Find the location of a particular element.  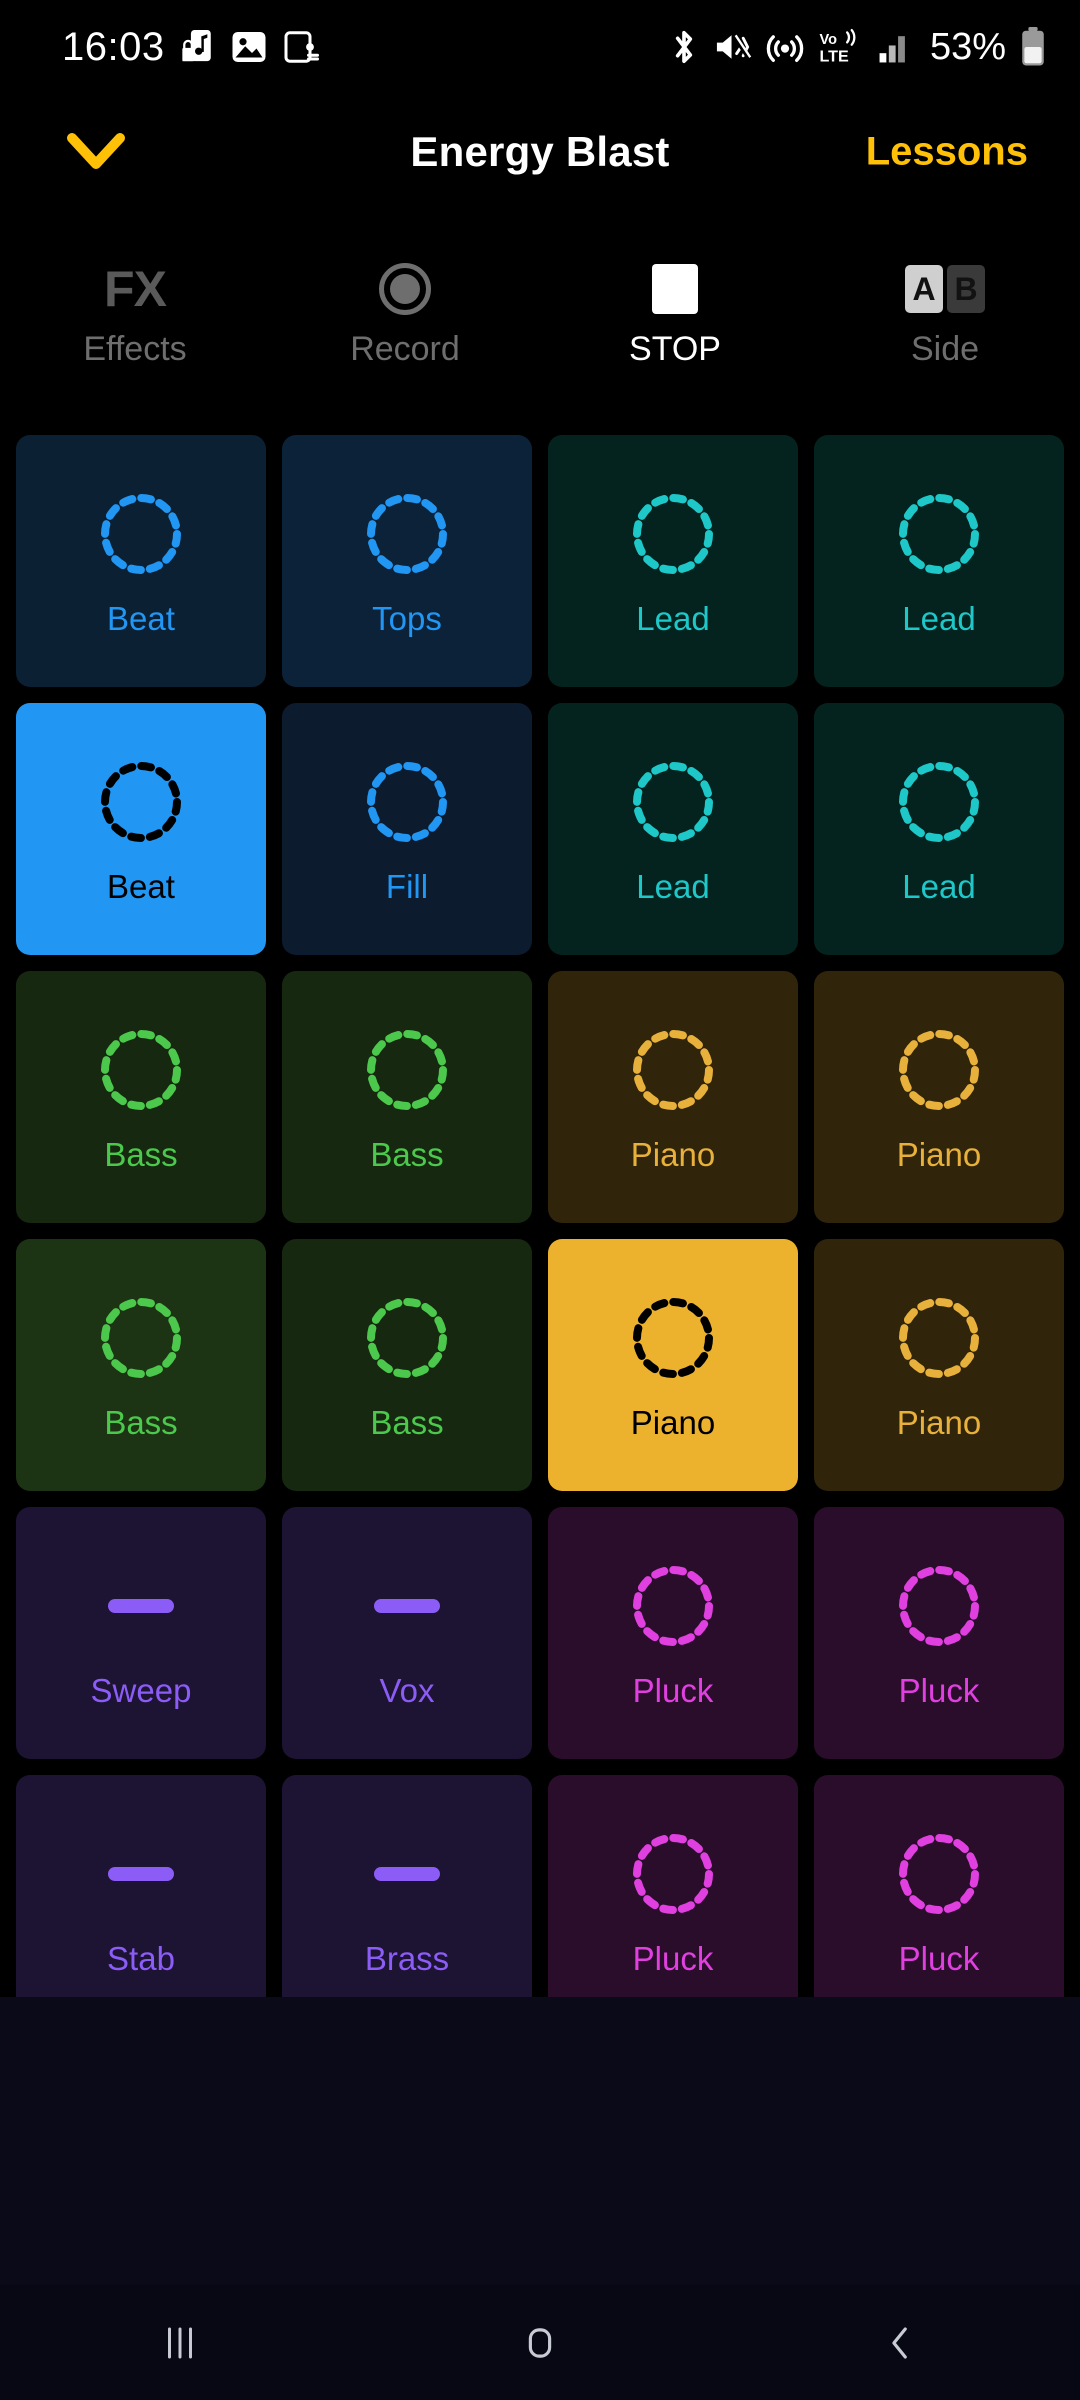

pad-piano-11: Piano is located at coordinates (939, 1097).